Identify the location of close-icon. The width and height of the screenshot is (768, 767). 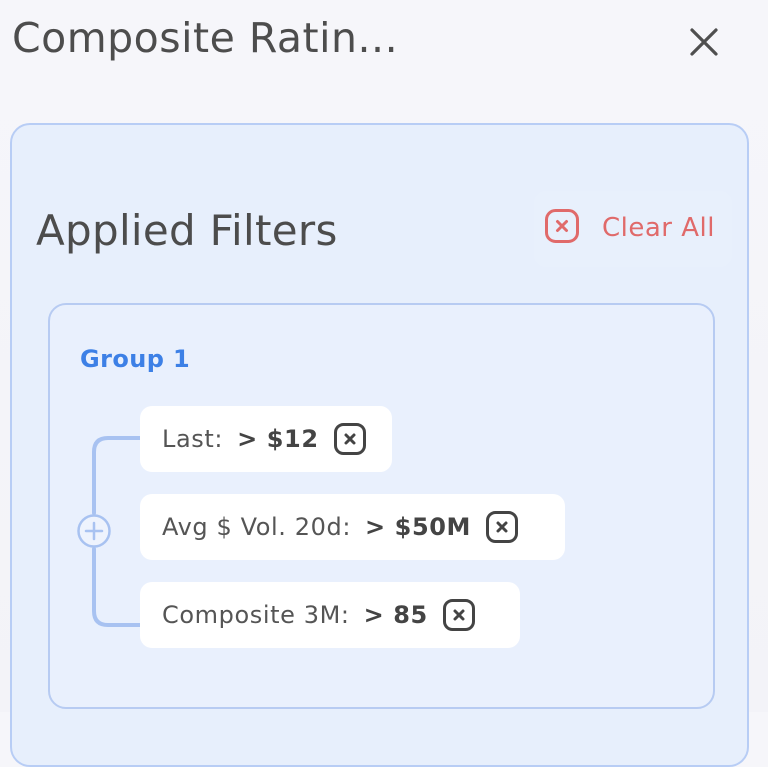
(704, 42).